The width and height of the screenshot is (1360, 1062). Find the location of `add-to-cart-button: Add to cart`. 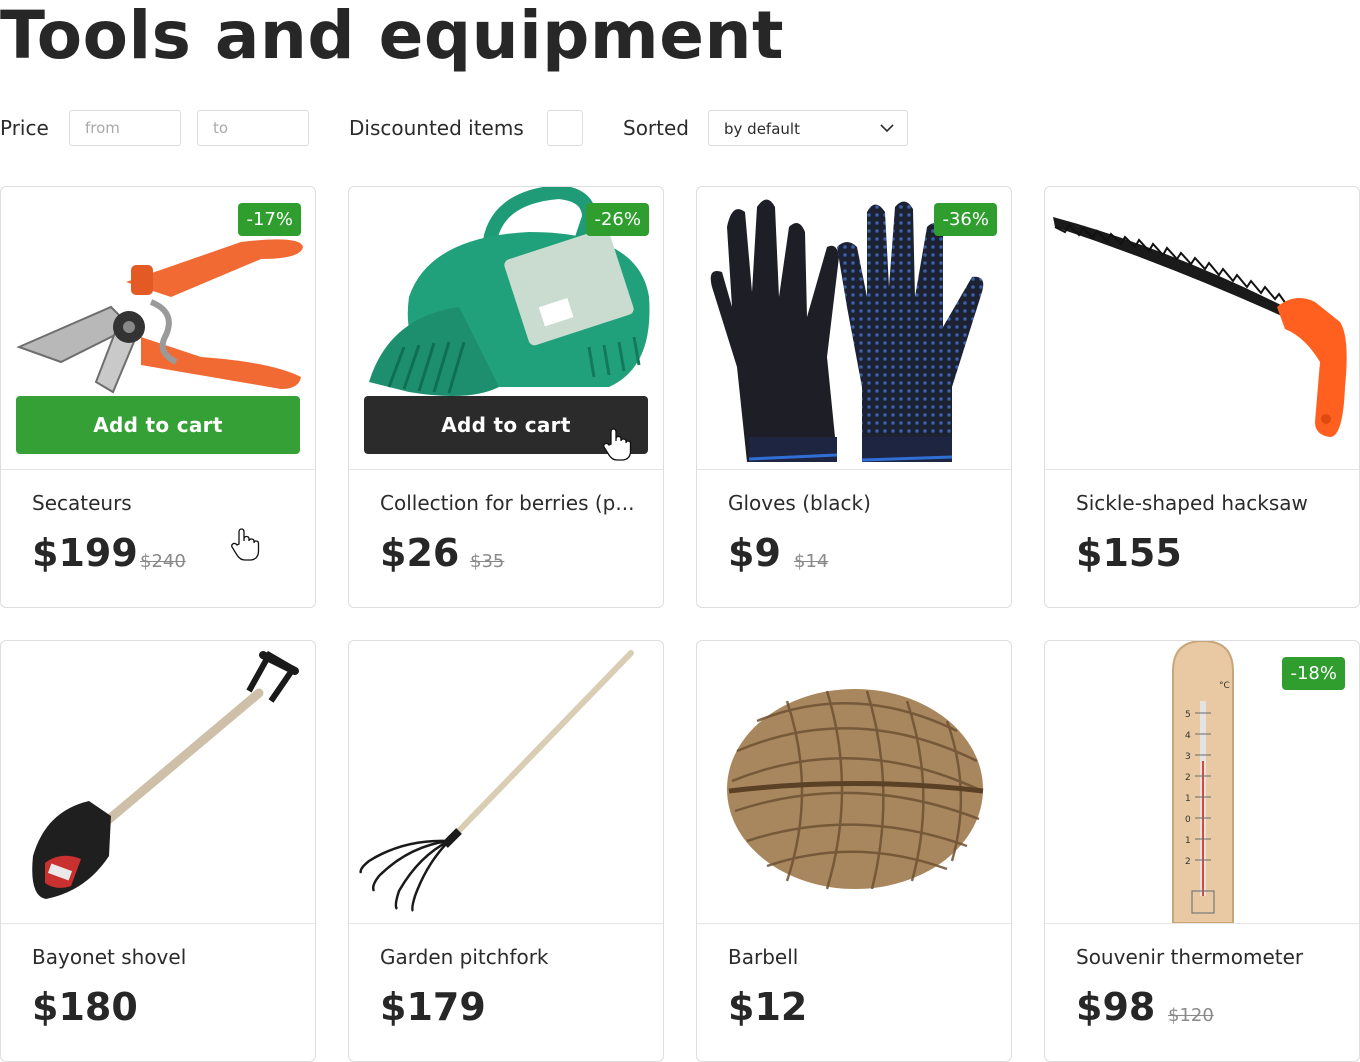

add-to-cart-button: Add to cart is located at coordinates (158, 425).